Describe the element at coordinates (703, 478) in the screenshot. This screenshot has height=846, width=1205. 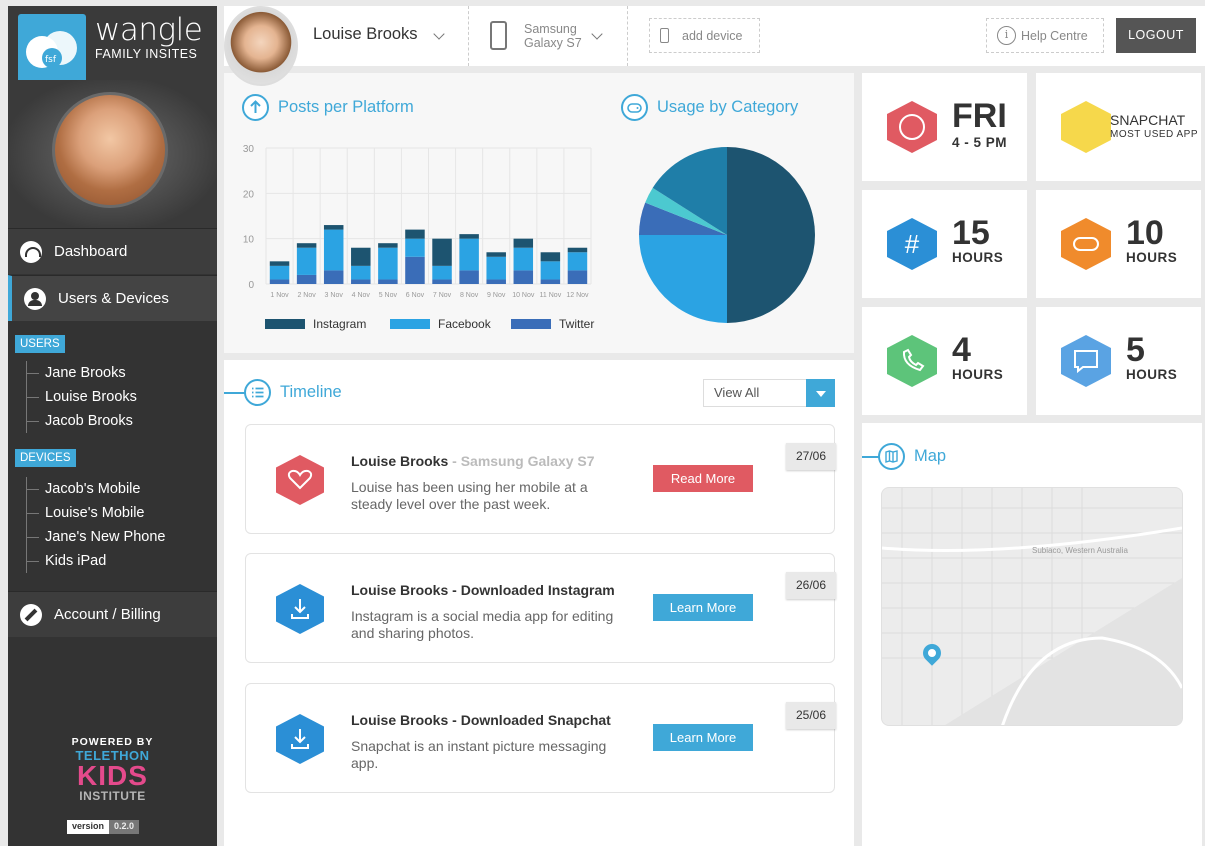
I see `read-more-button: Read More` at that location.